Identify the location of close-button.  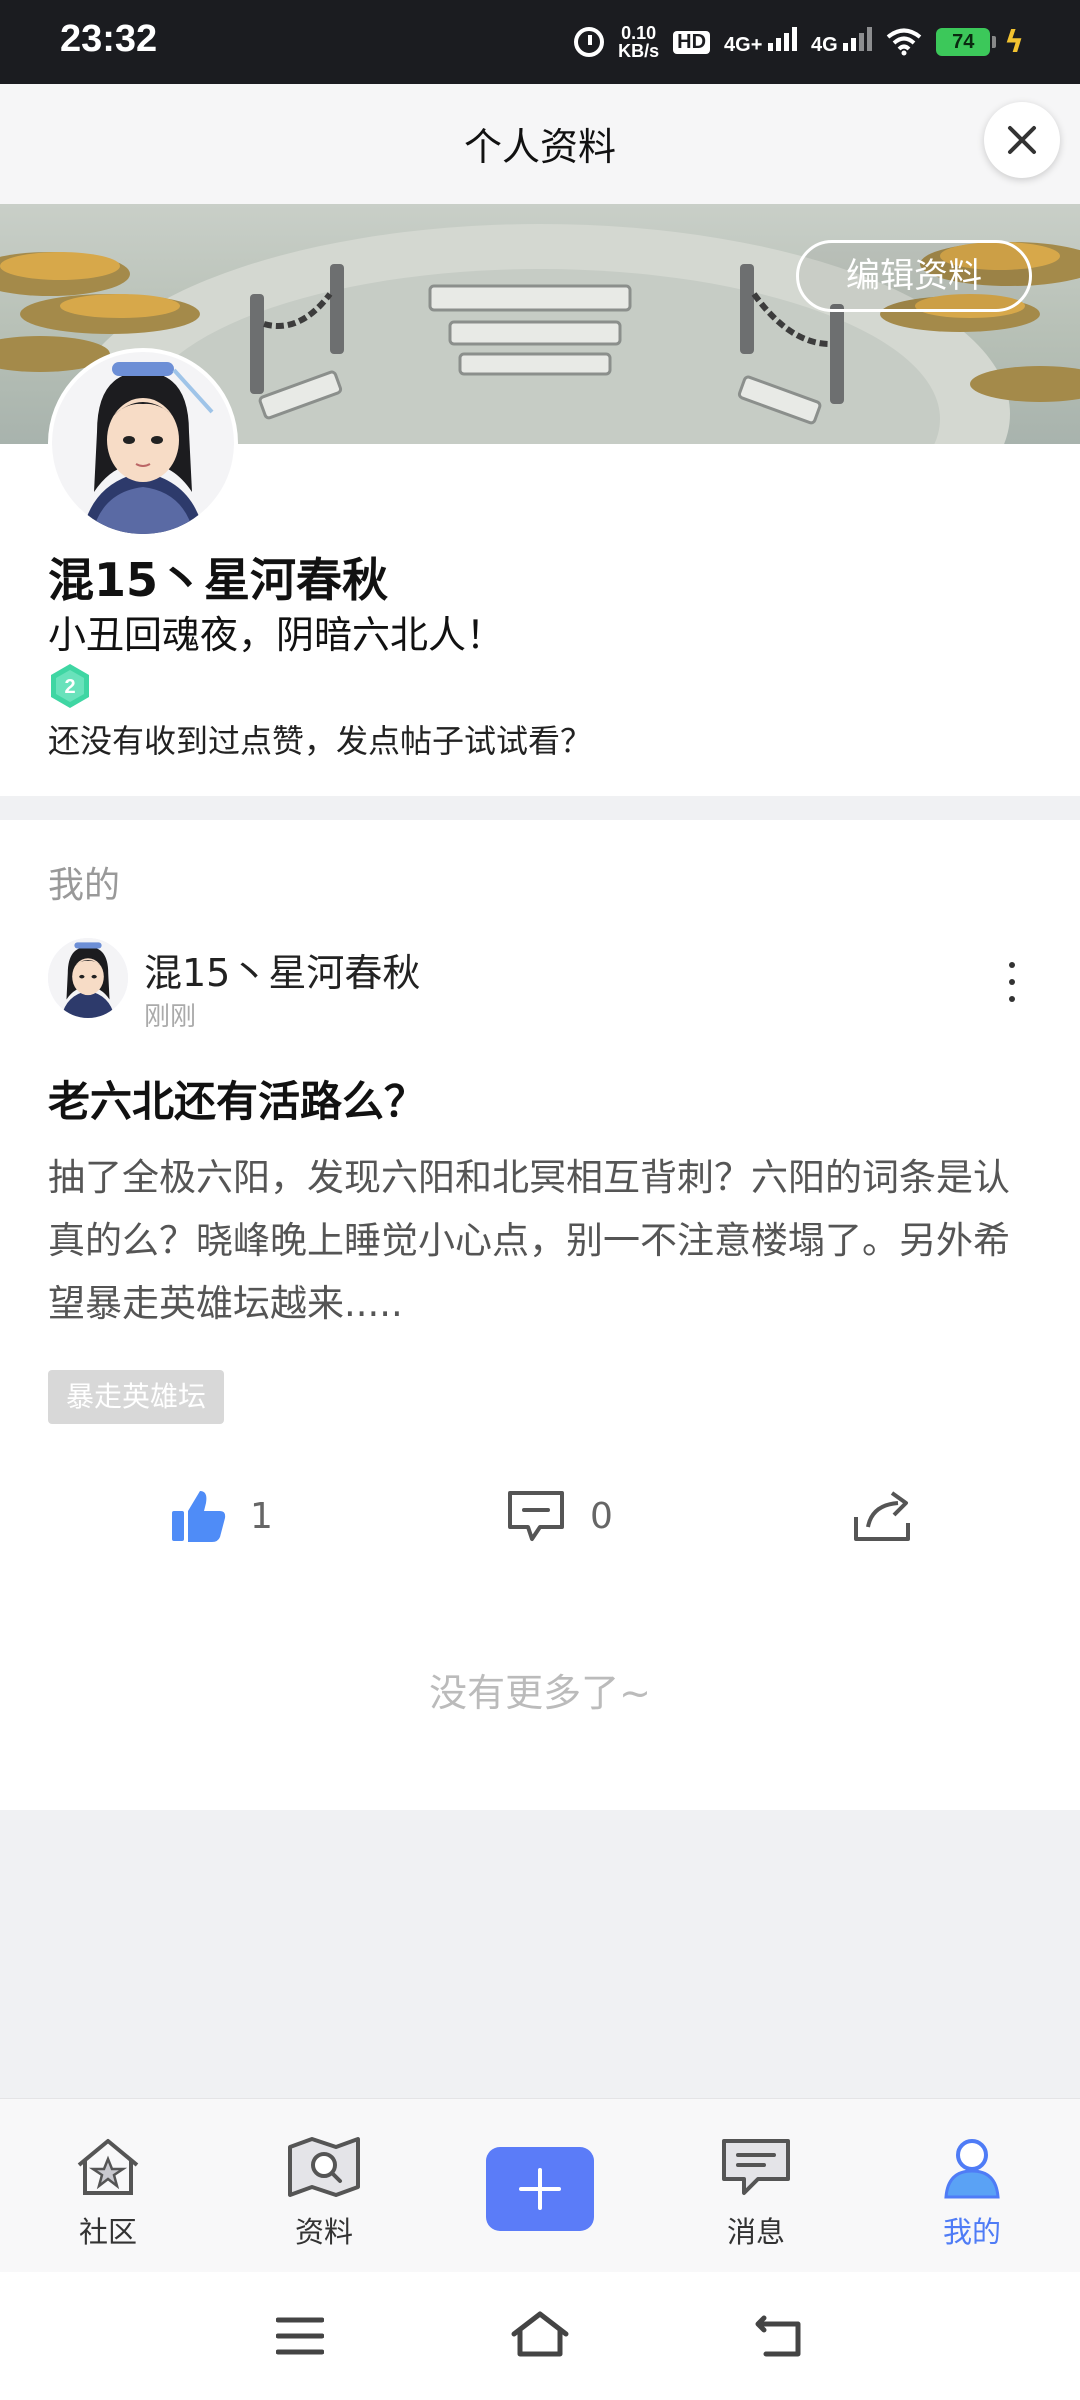
(1022, 140).